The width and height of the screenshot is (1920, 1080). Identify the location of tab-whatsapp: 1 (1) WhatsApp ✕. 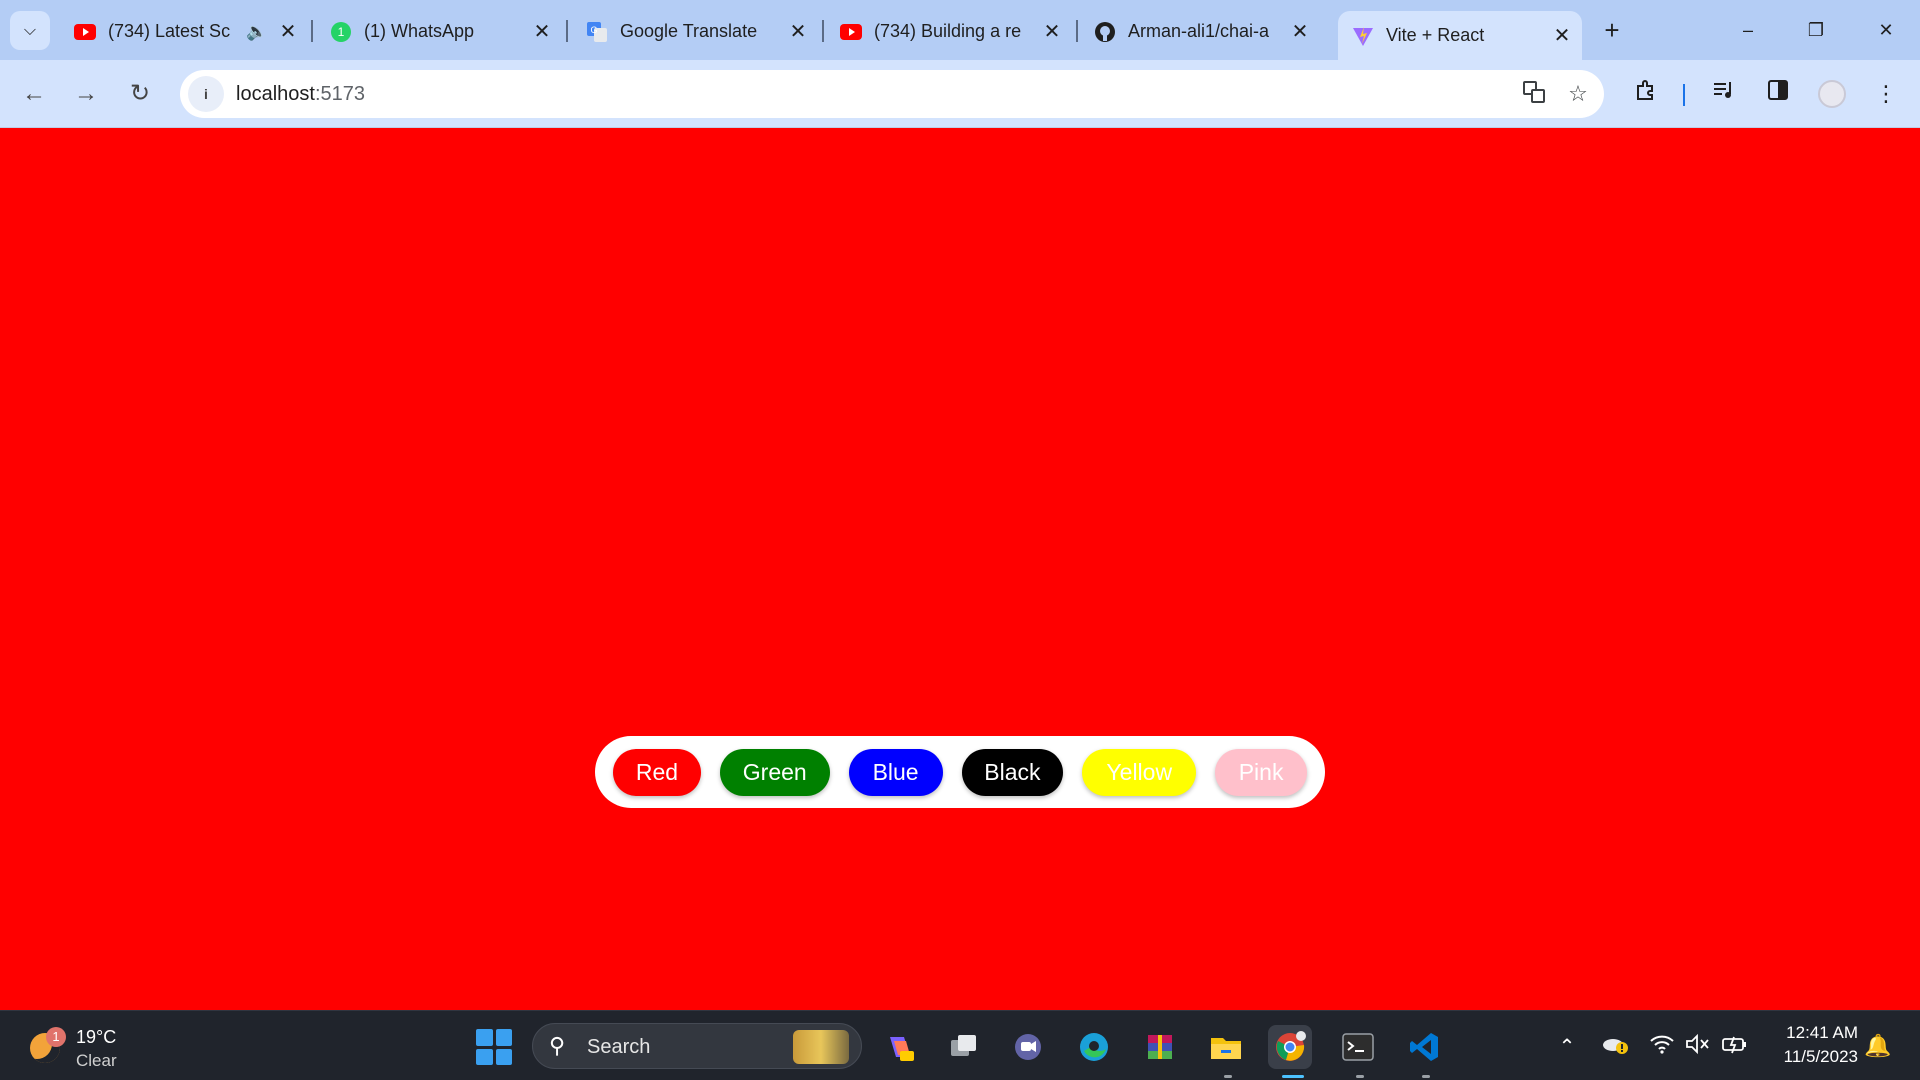
(439, 31).